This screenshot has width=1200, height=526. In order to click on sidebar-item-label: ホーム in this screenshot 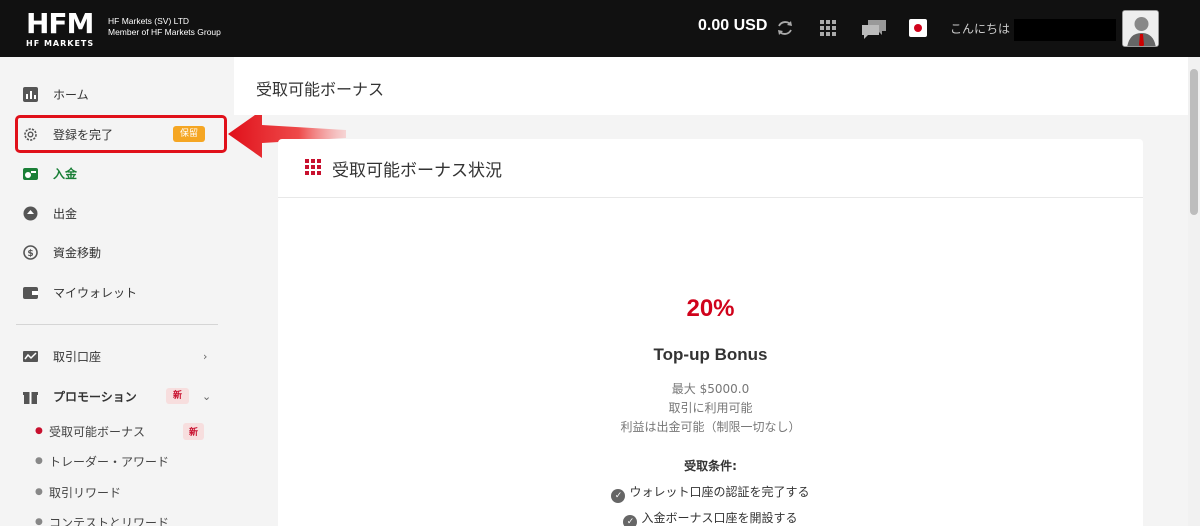, I will do `click(71, 94)`.